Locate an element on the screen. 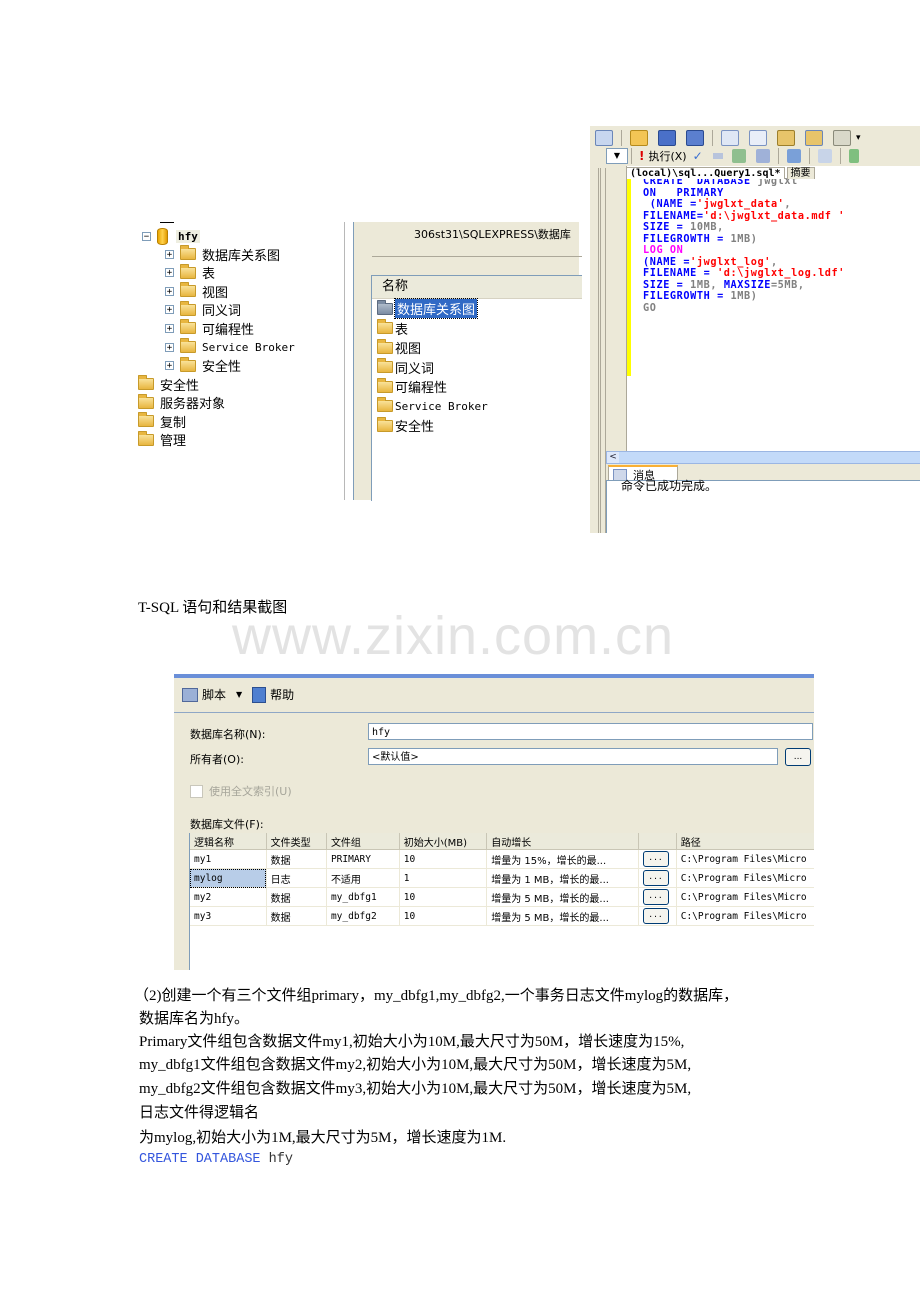 Image resolution: width=920 pixels, height=1302 pixels. tree-node: 管理 is located at coordinates (162, 439).